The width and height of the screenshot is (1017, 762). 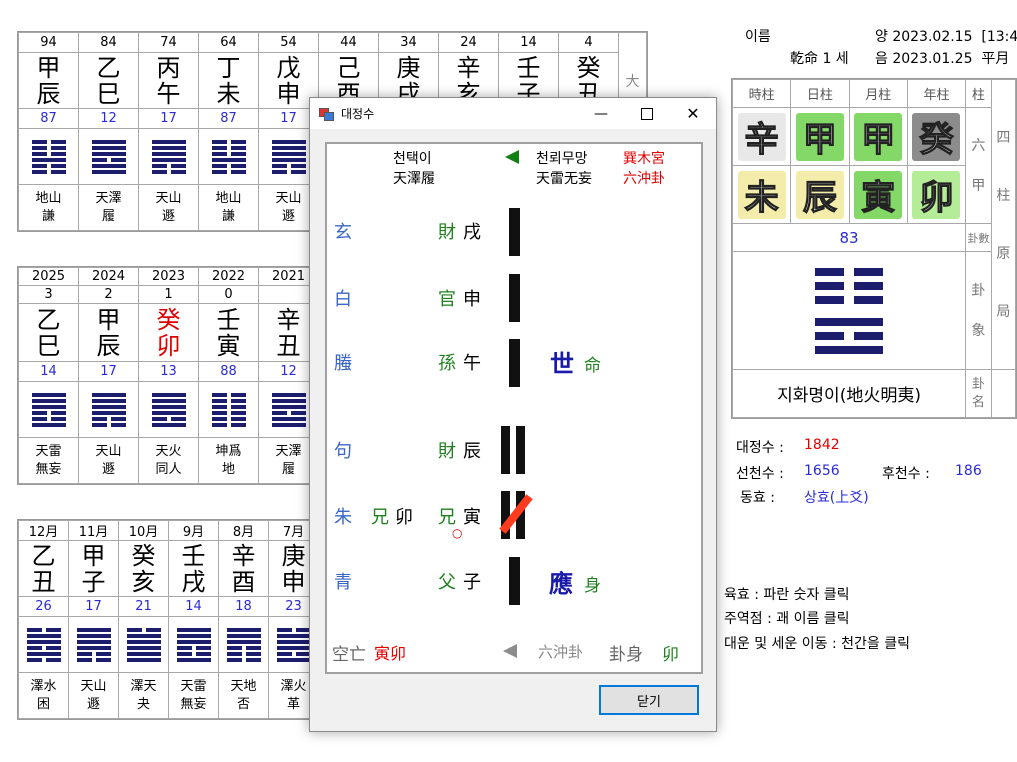 I want to click on daewoon-num-link: 17, so click(x=168, y=118).